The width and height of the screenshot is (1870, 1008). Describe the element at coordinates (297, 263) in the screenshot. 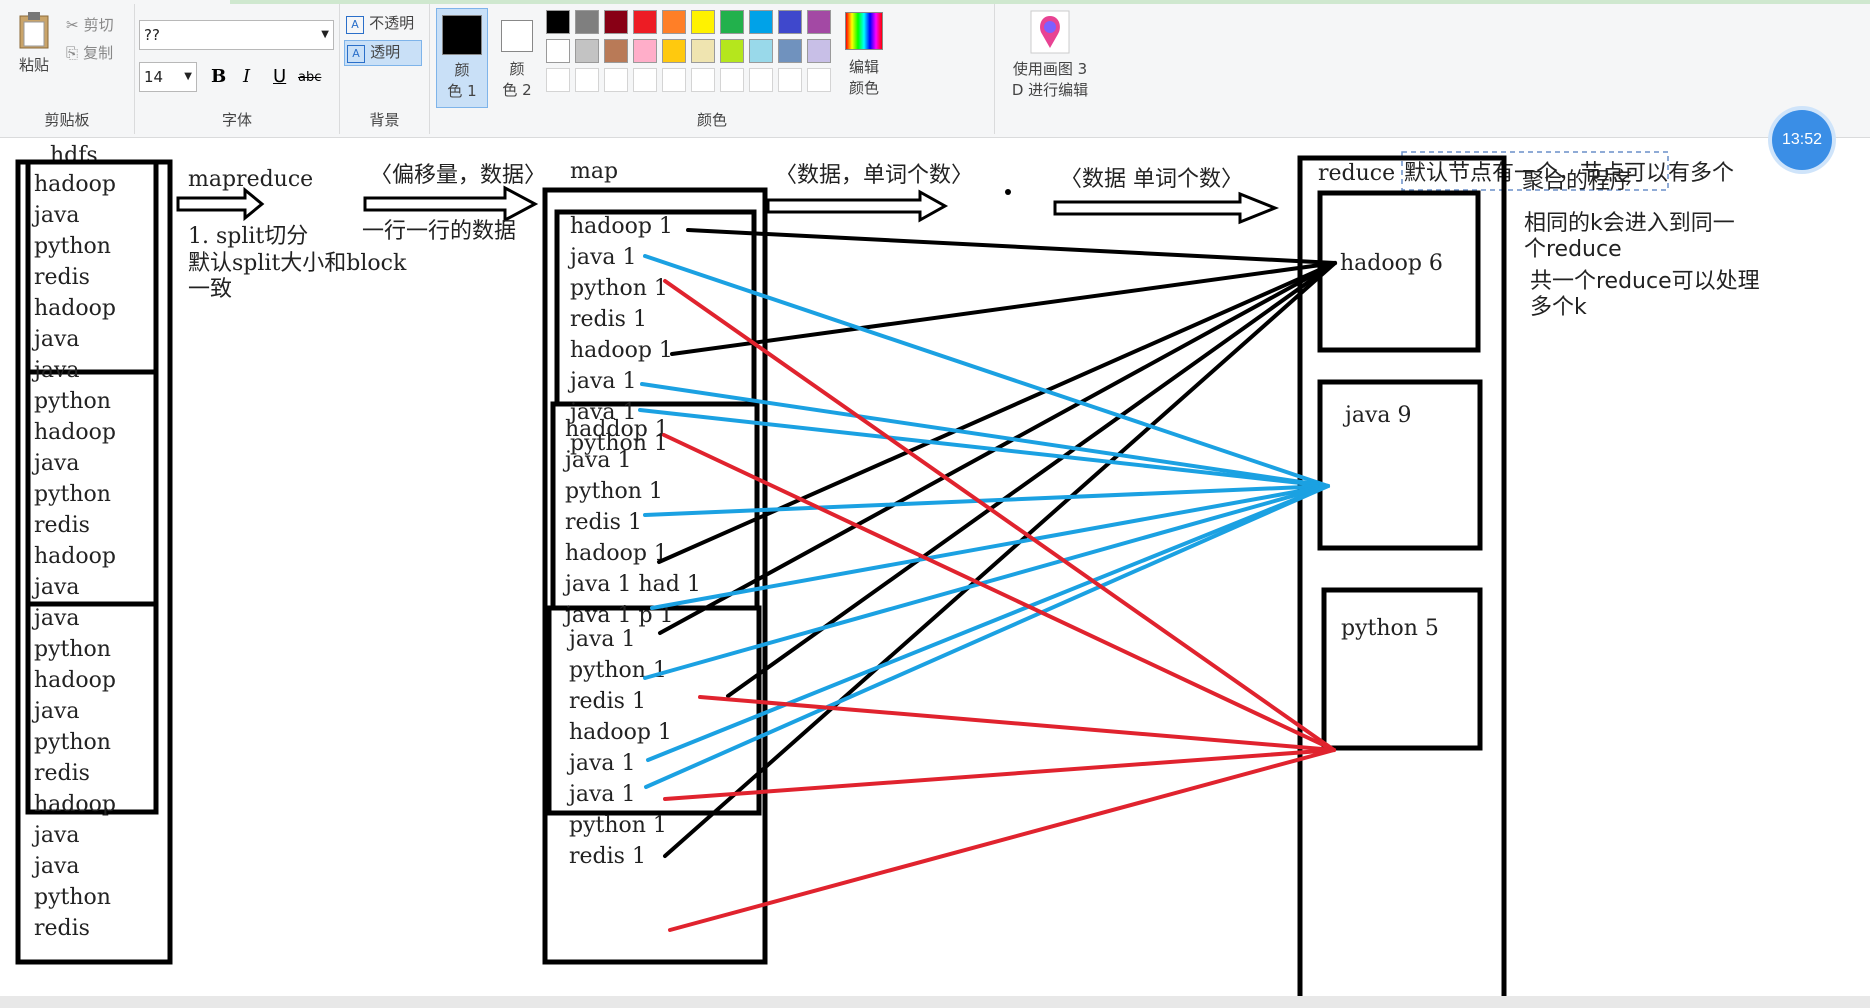

I see `split-note-line2: 默认split大小和block` at that location.